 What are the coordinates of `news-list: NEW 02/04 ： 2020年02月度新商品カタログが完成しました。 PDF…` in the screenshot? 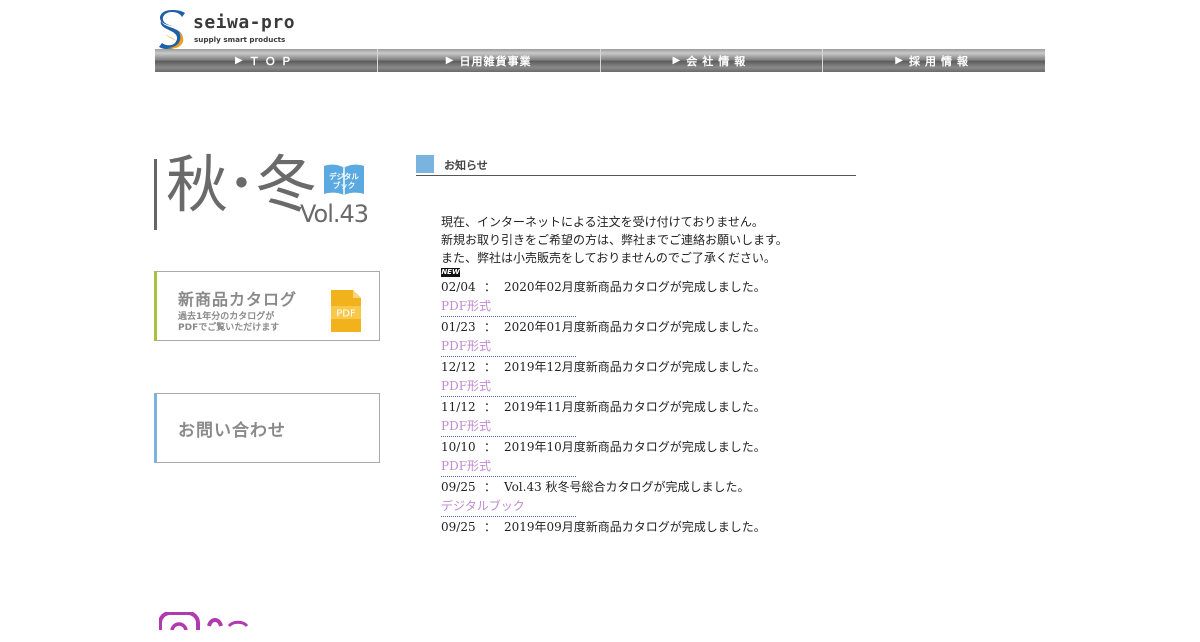 It's located at (641, 402).